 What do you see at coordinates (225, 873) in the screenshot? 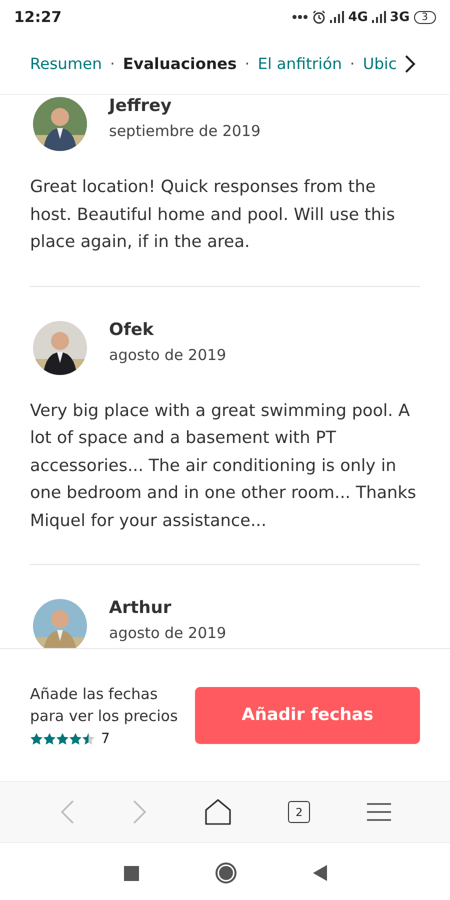
I see `home-circle-icon` at bounding box center [225, 873].